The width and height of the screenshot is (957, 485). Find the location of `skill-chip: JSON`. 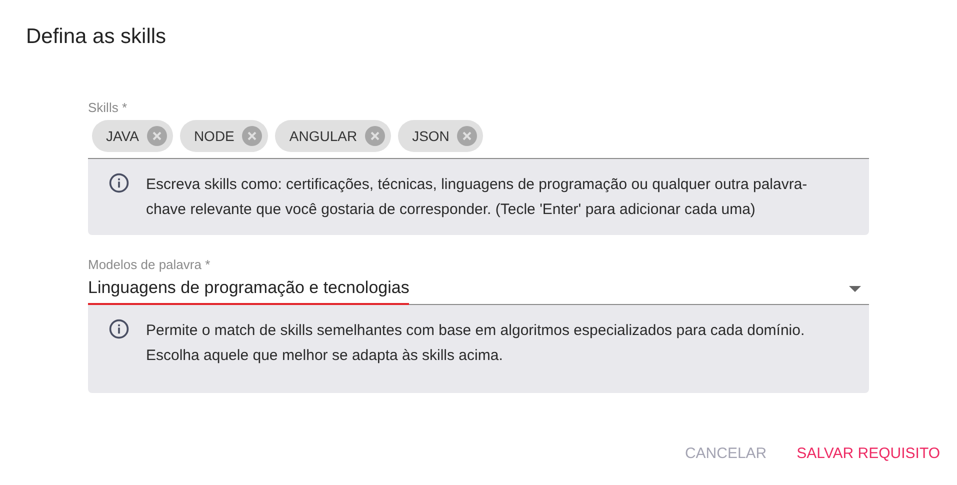

skill-chip: JSON is located at coordinates (441, 136).